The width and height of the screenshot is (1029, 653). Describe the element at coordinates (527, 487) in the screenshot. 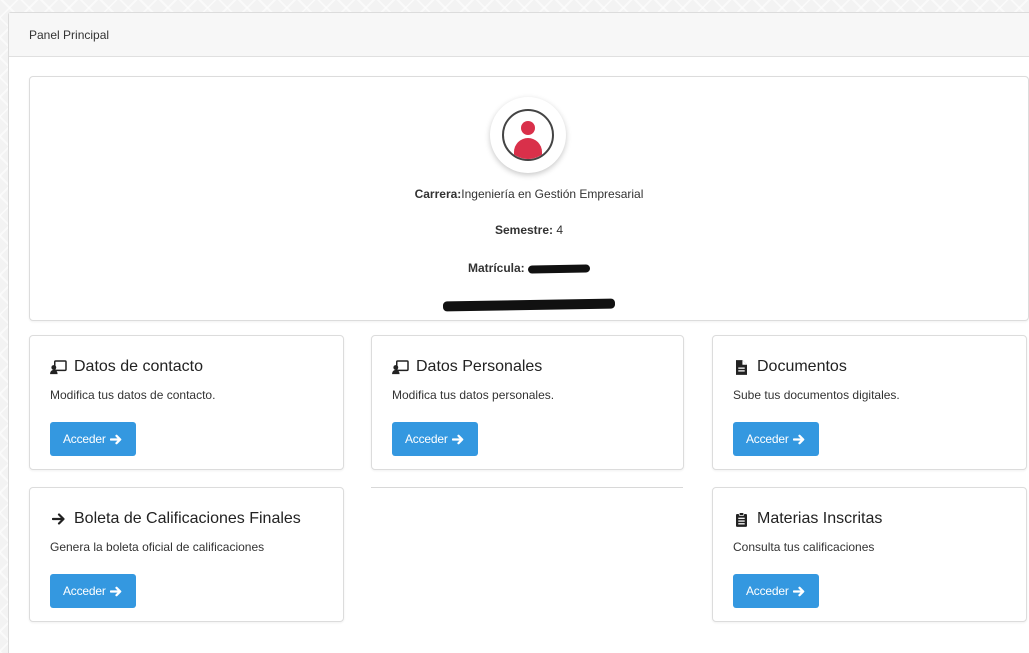

I see `divider` at that location.